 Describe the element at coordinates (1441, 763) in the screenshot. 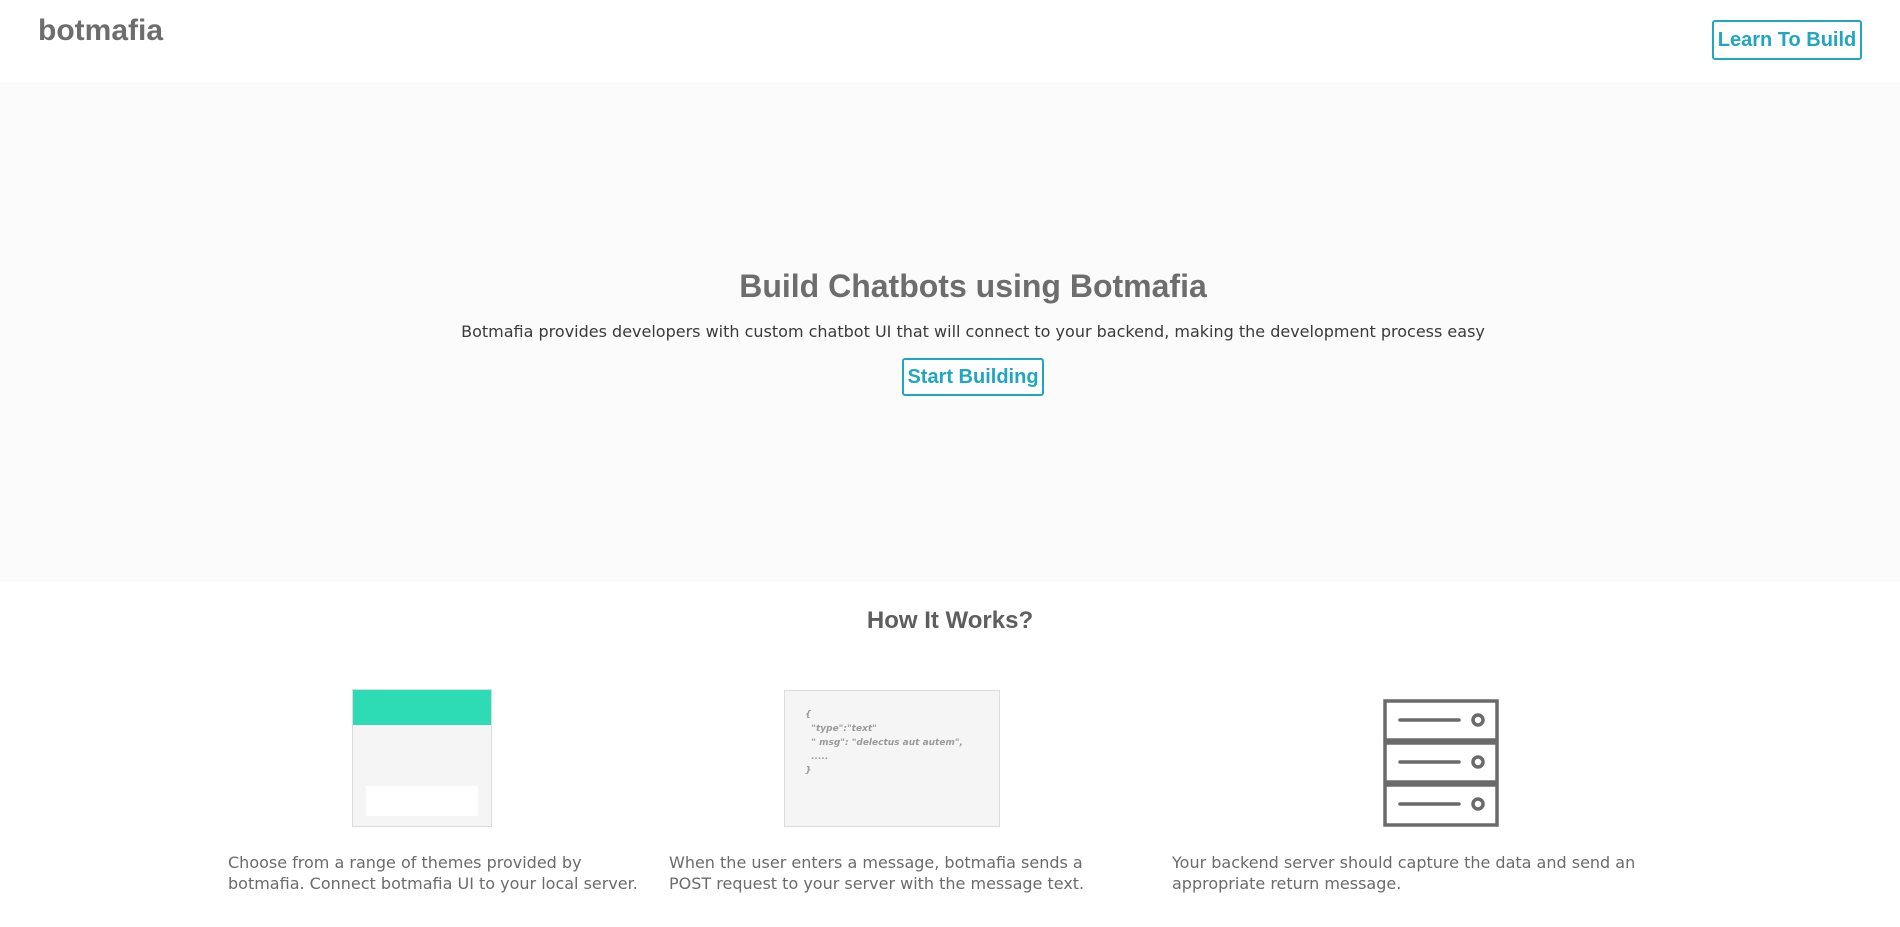

I see `server-icon` at that location.